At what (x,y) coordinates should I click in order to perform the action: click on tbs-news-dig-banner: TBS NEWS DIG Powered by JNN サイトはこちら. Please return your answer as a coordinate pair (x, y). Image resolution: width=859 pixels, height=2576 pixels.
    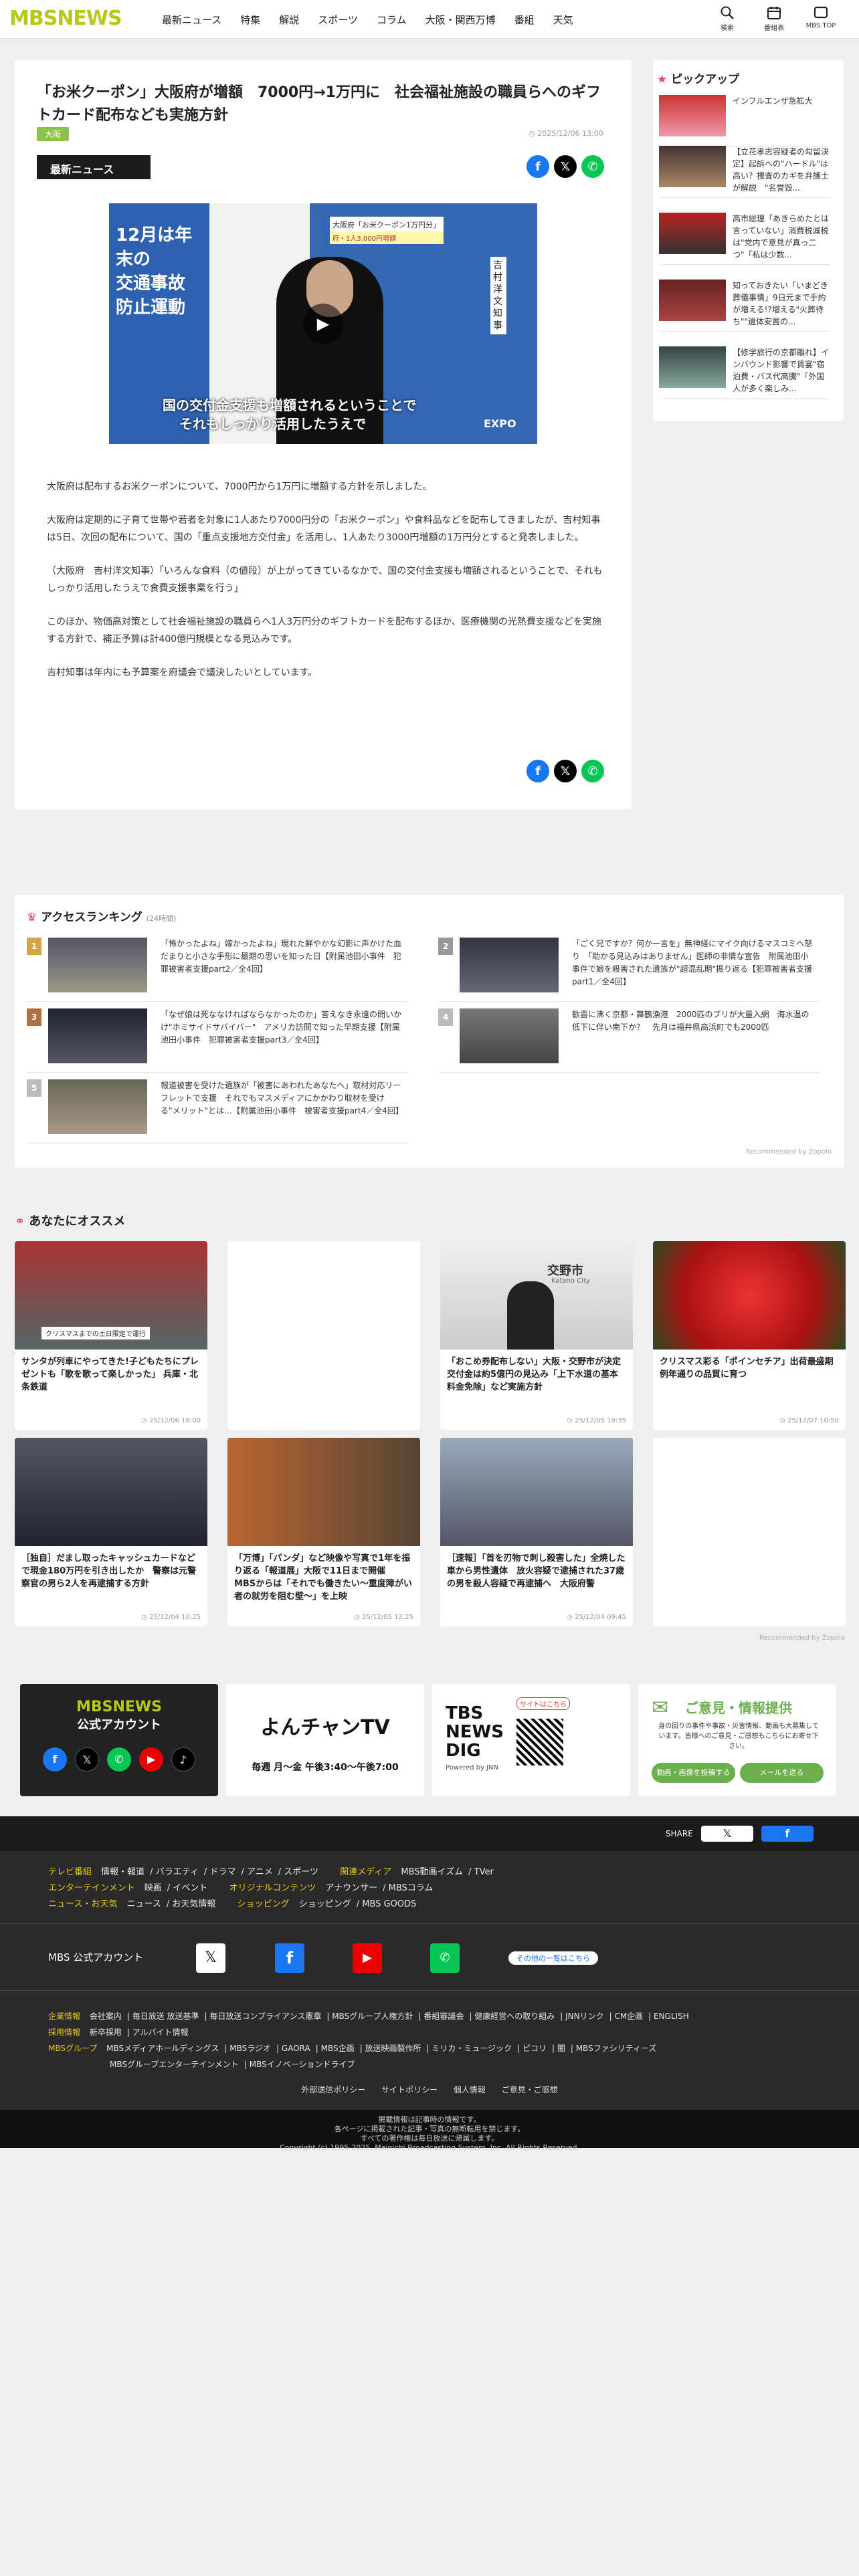
    Looking at the image, I should click on (531, 1740).